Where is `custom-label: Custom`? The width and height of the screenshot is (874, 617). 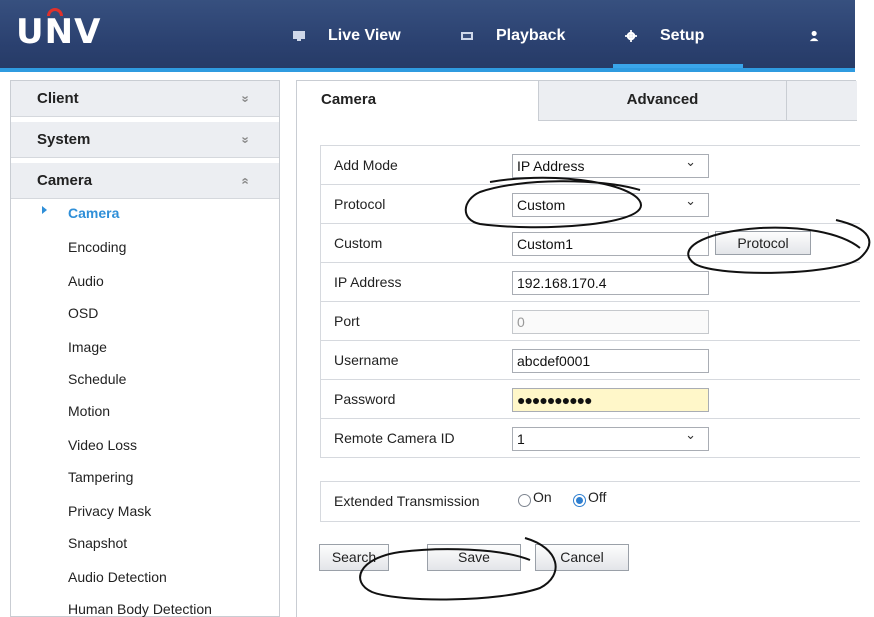 custom-label: Custom is located at coordinates (358, 243).